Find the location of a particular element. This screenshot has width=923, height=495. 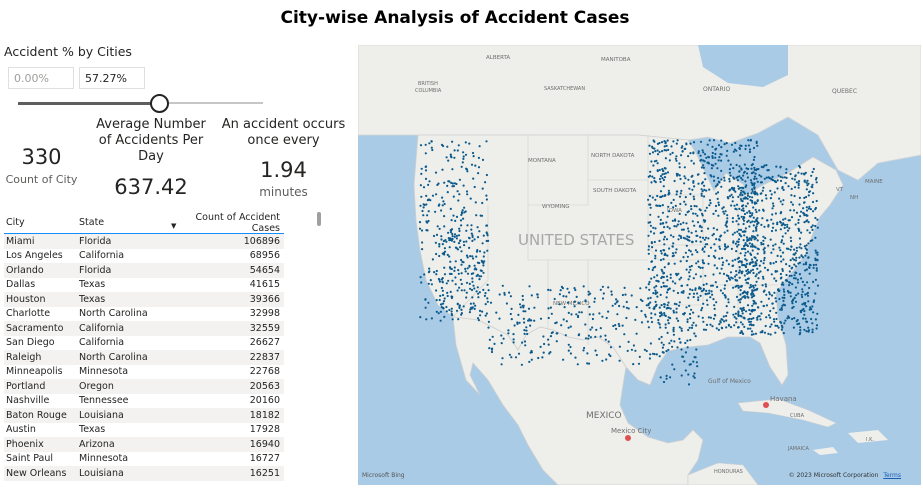

table-row: Nashville Tennessee 20160 is located at coordinates (144, 401).